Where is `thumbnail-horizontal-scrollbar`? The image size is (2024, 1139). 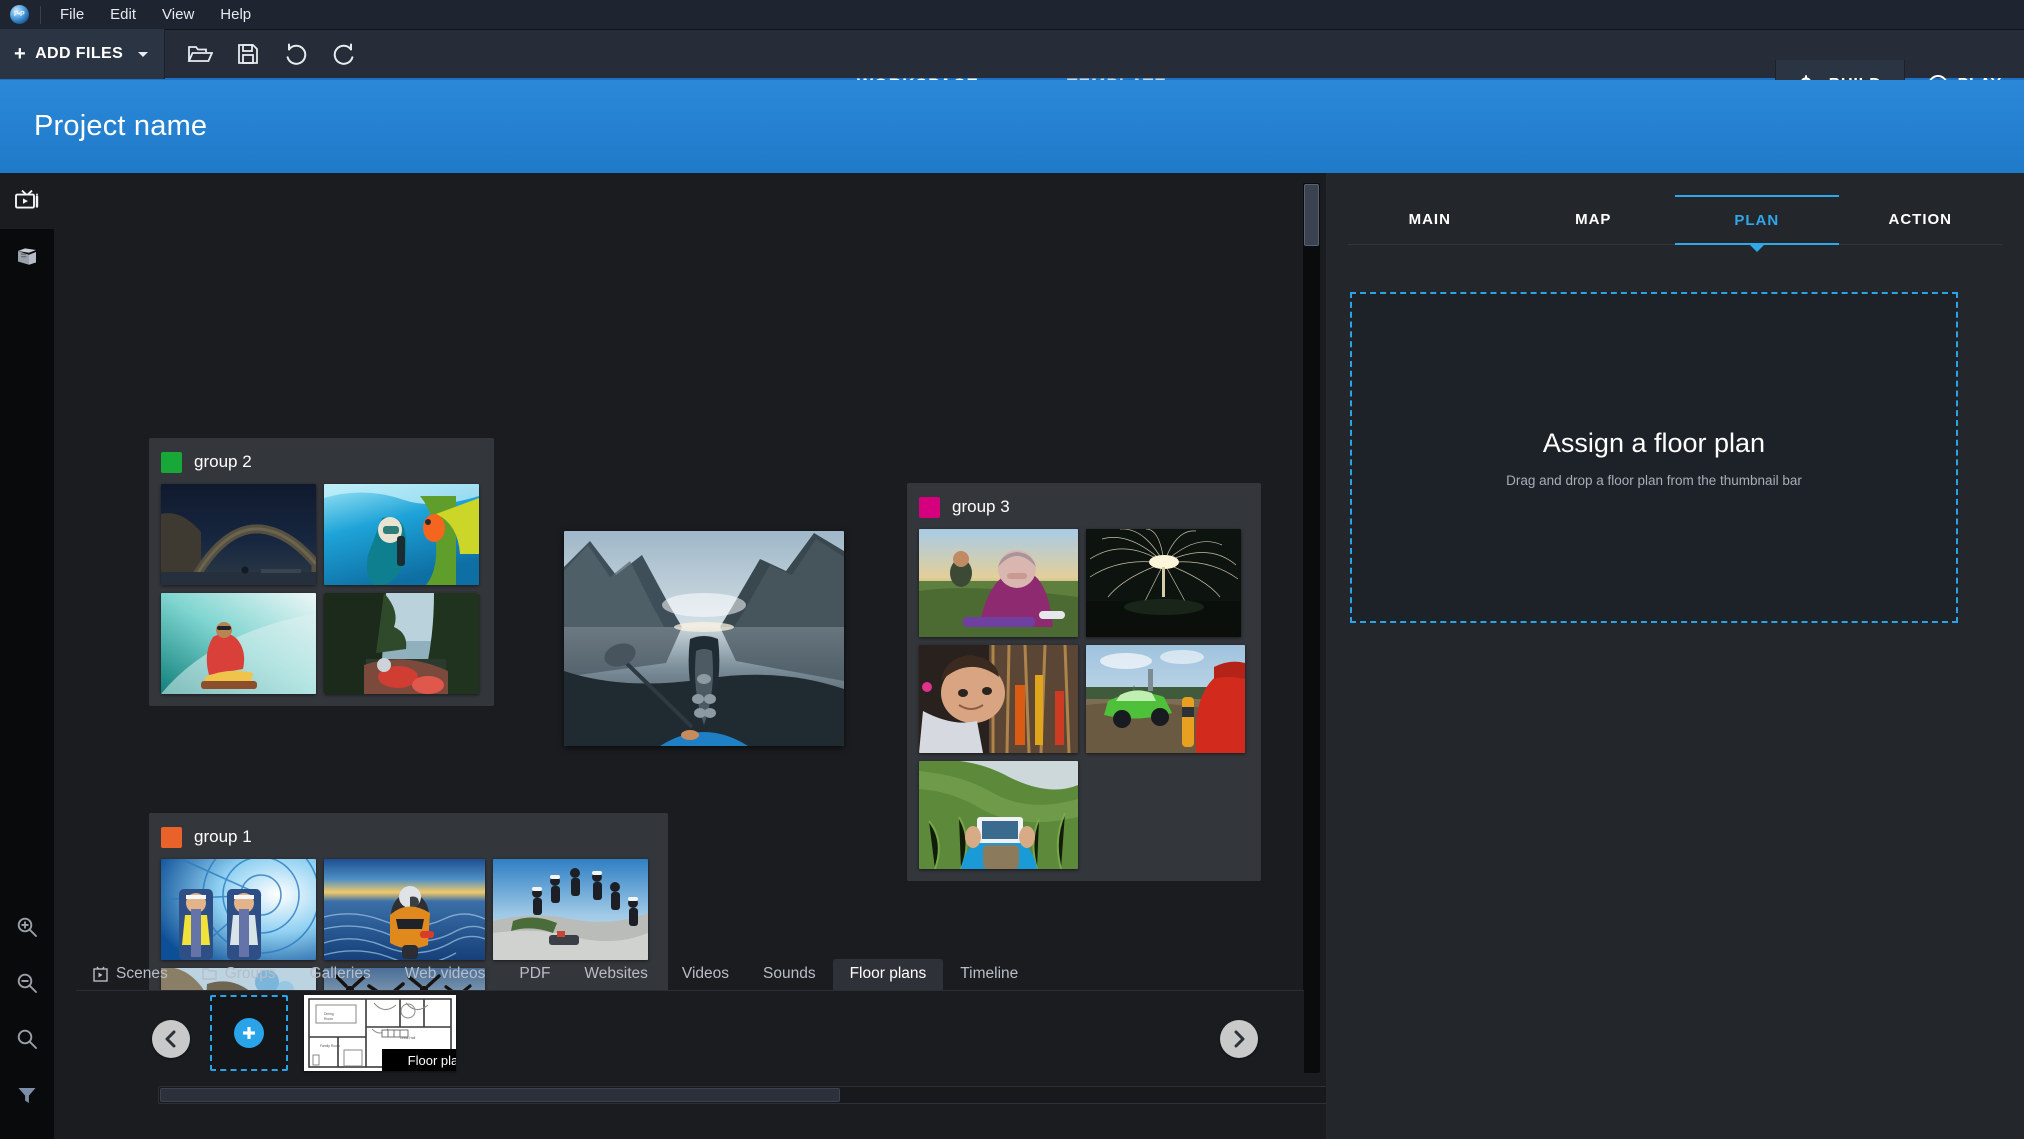
thumbnail-horizontal-scrollbar is located at coordinates (758, 1095).